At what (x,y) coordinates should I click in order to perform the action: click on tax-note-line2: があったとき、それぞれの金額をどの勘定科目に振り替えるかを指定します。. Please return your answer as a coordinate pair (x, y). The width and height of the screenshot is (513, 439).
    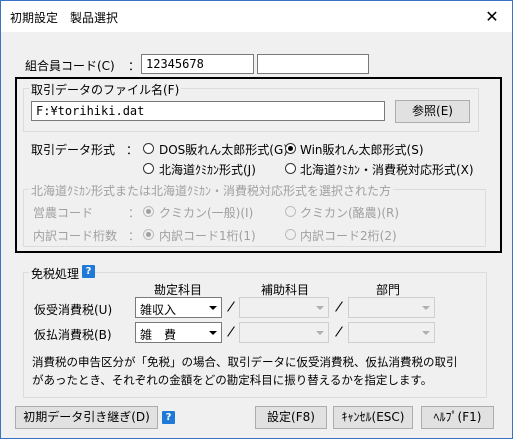
    Looking at the image, I should click on (232, 380).